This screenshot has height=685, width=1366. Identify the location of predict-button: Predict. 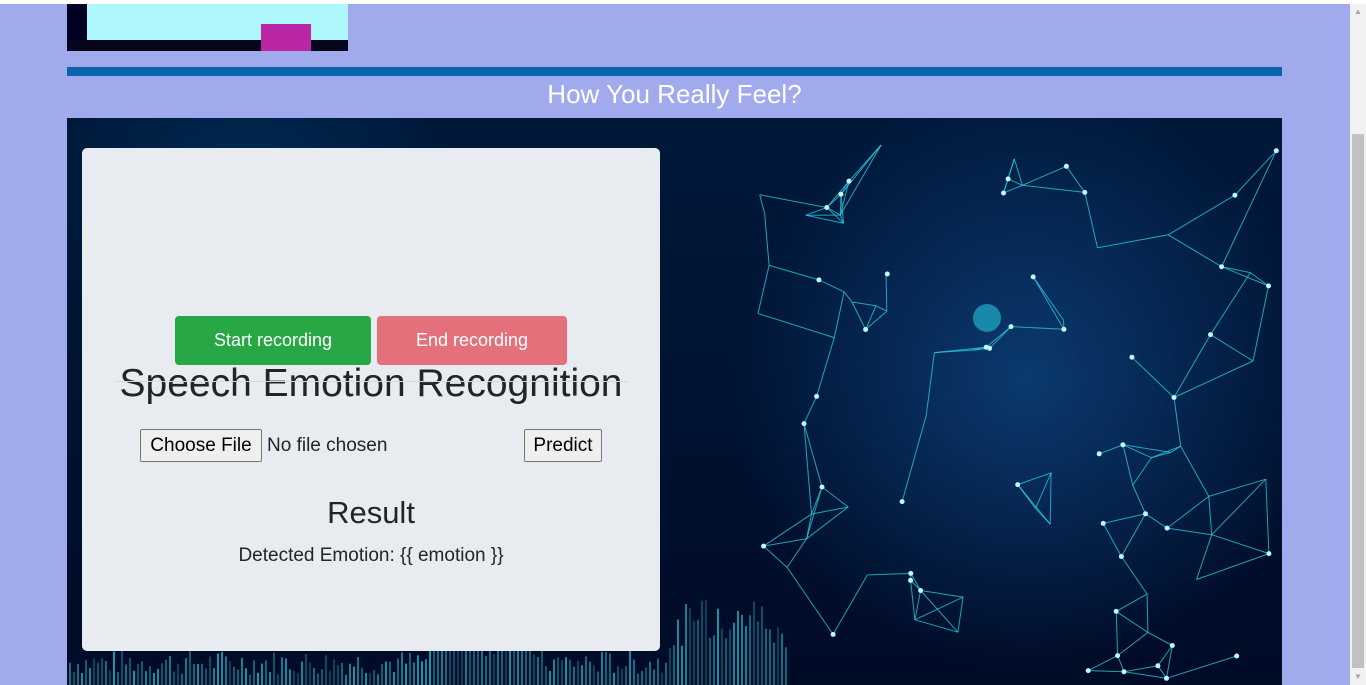
(563, 445).